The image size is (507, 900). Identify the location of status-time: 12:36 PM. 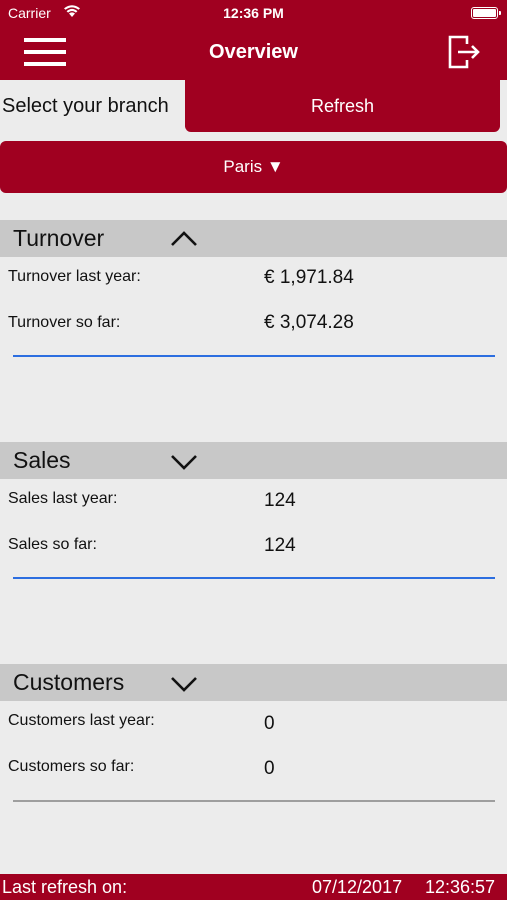
(253, 13).